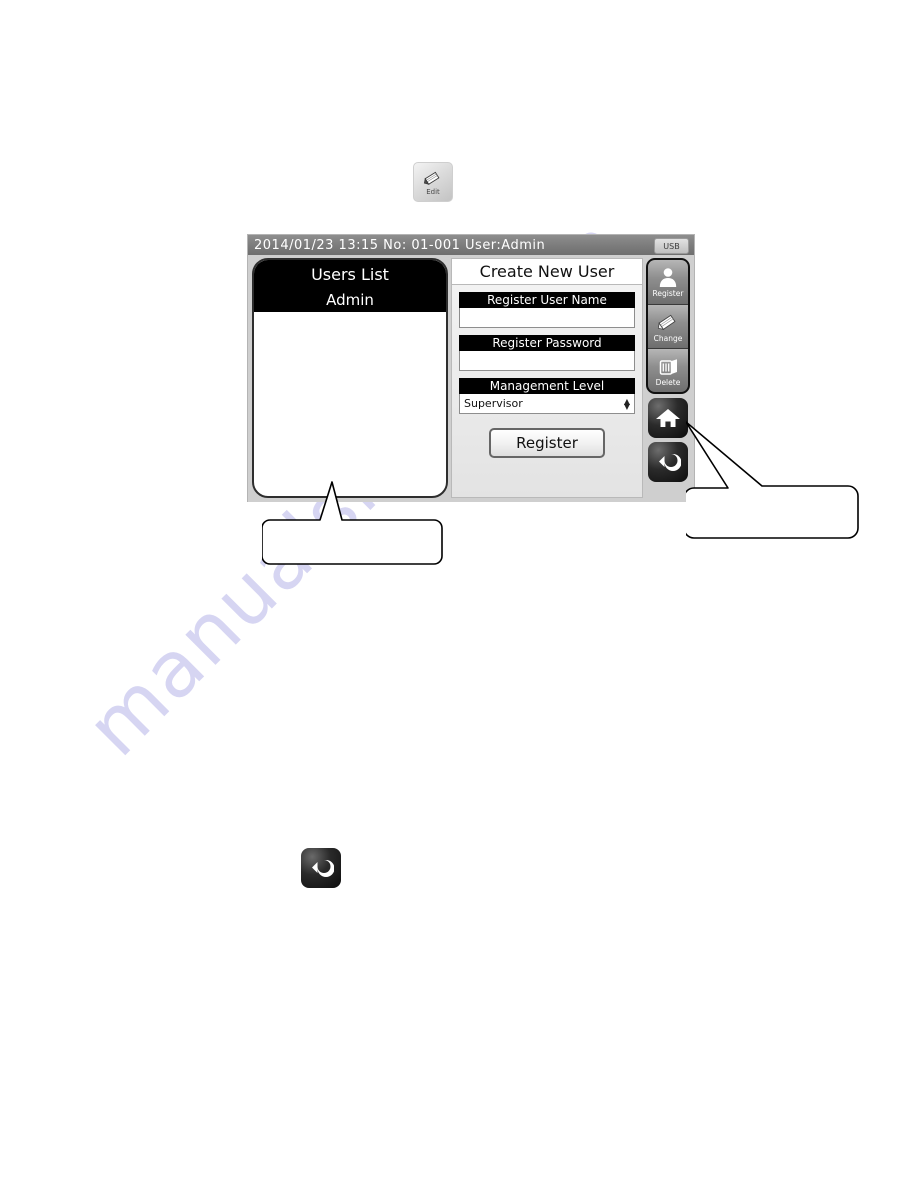  What do you see at coordinates (350, 300) in the screenshot?
I see `list-item: Admin` at bounding box center [350, 300].